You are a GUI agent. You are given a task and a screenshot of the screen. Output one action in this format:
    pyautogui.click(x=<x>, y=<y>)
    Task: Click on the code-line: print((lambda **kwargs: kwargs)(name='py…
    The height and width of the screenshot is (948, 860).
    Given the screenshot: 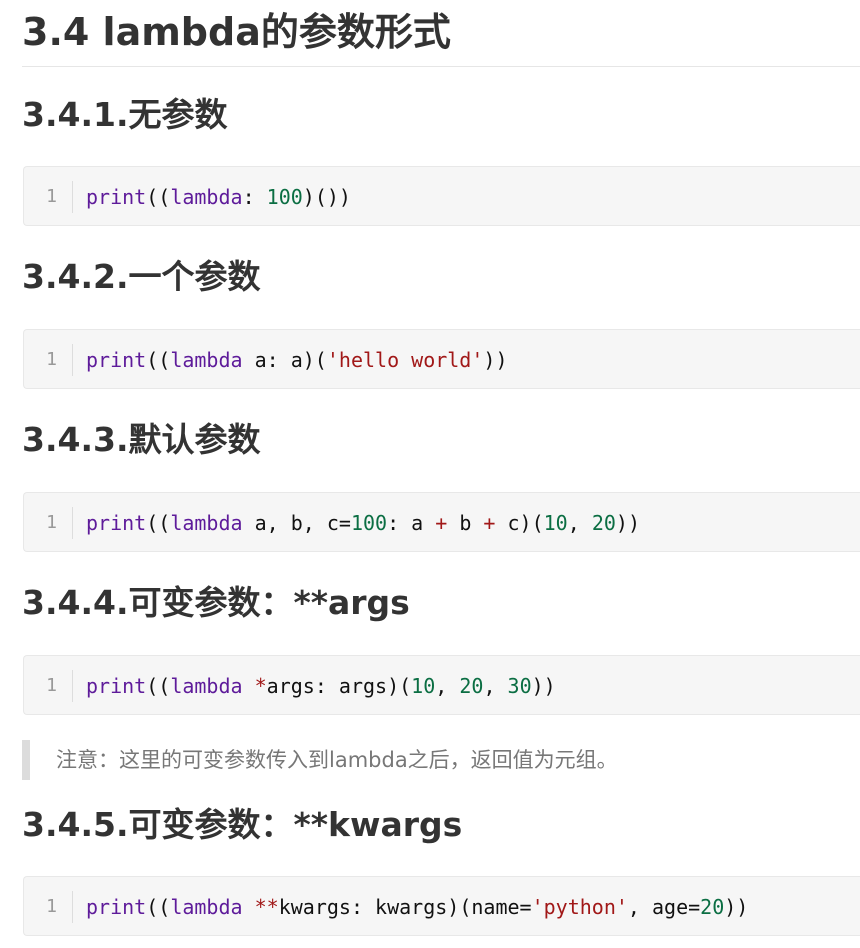 What is the action you would take?
    pyautogui.click(x=417, y=907)
    